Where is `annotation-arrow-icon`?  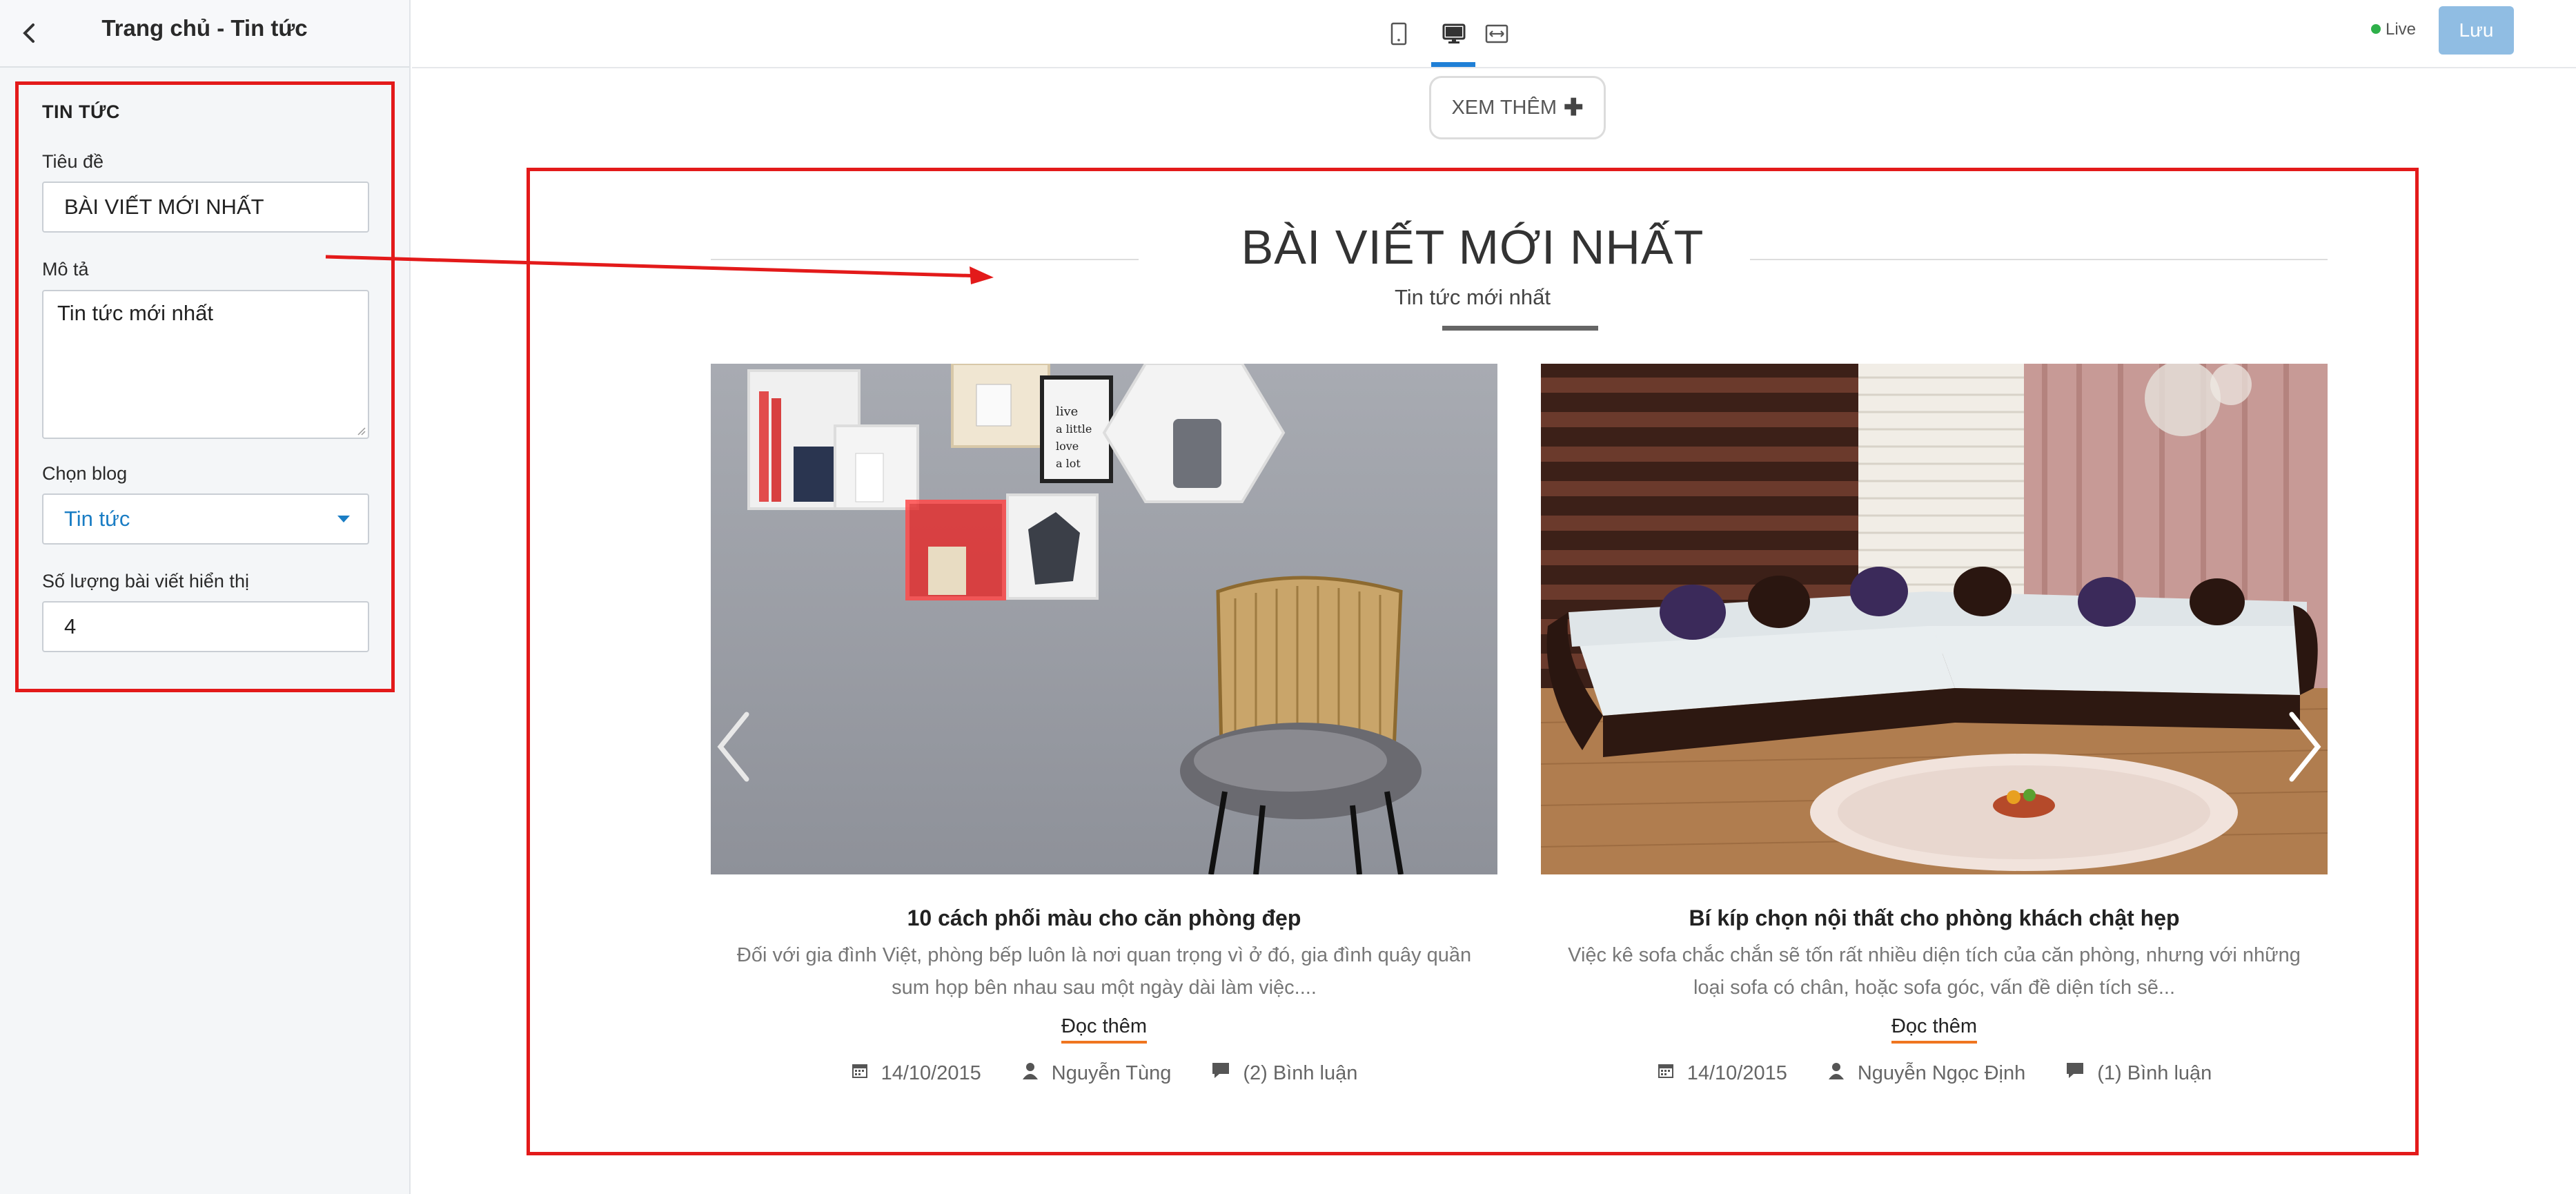 annotation-arrow-icon is located at coordinates (659, 270).